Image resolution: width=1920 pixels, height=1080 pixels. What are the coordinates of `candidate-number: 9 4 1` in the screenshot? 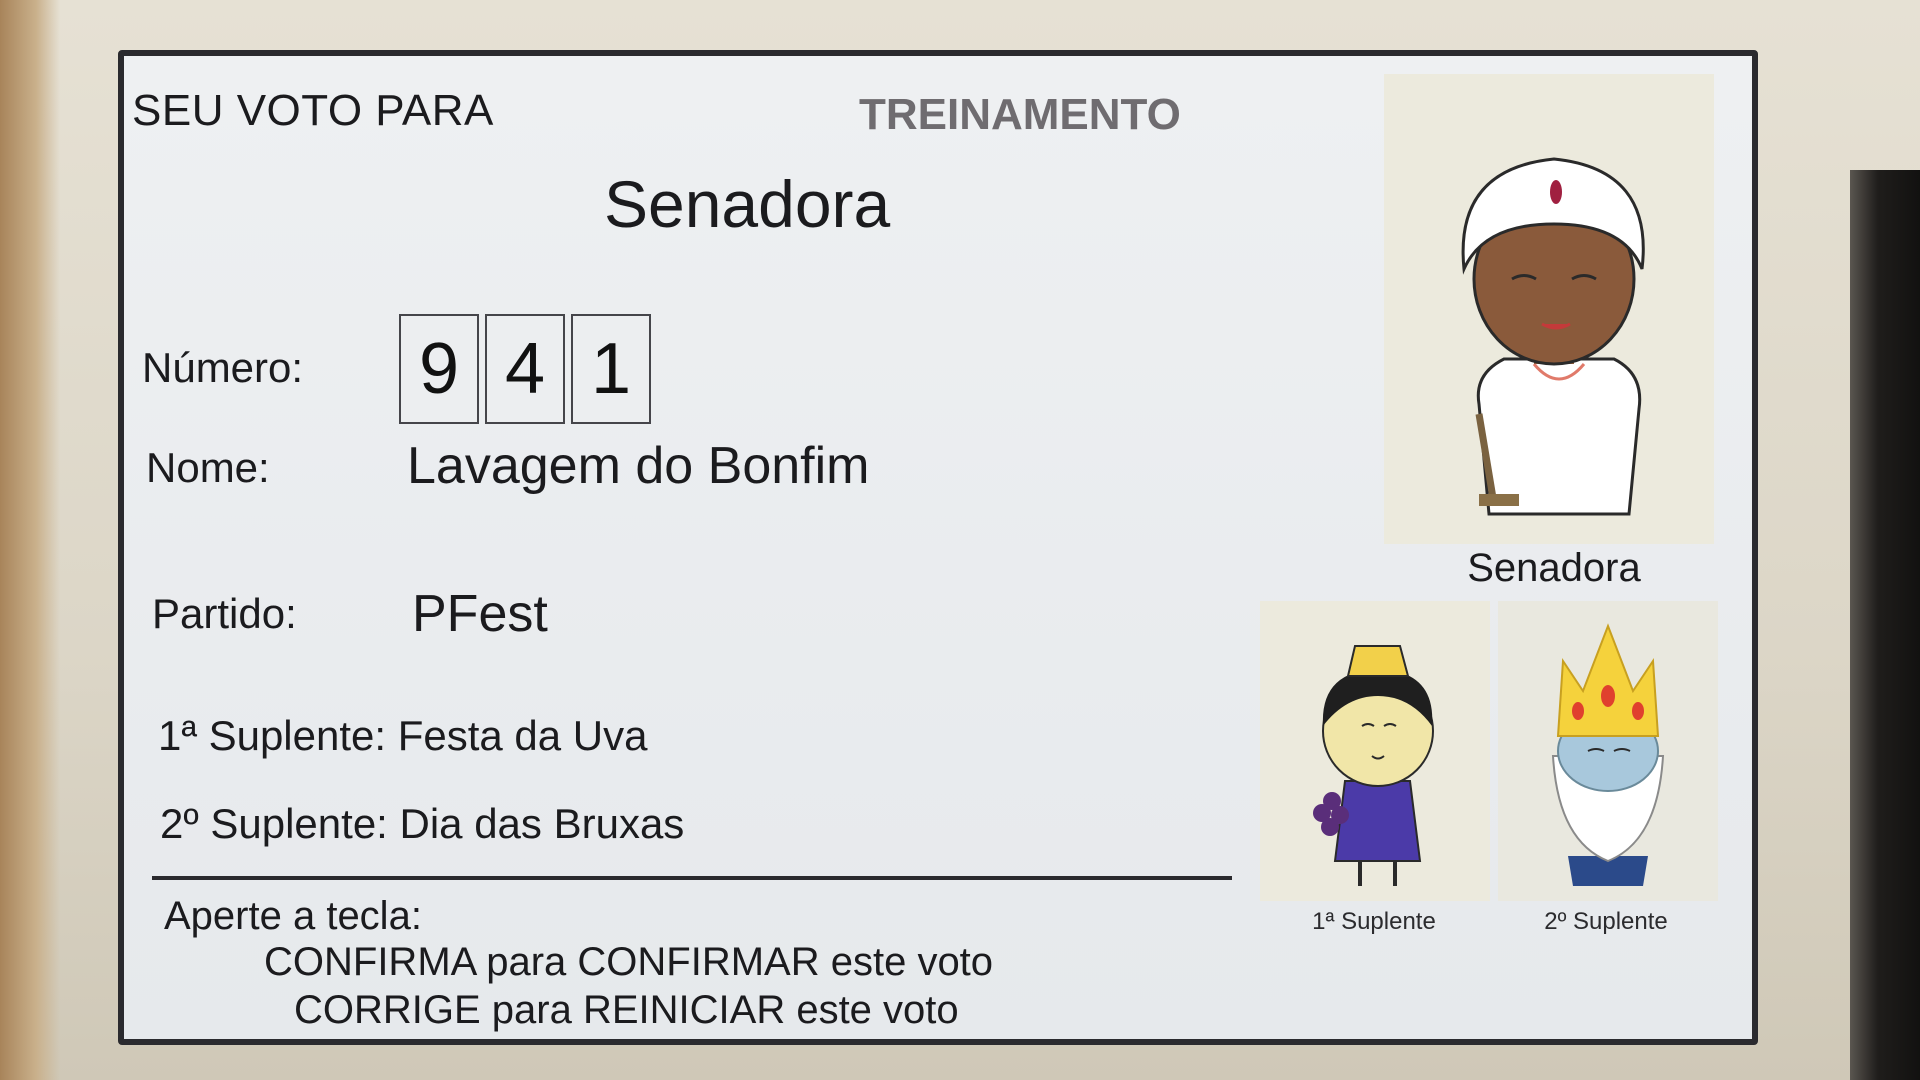 It's located at (525, 369).